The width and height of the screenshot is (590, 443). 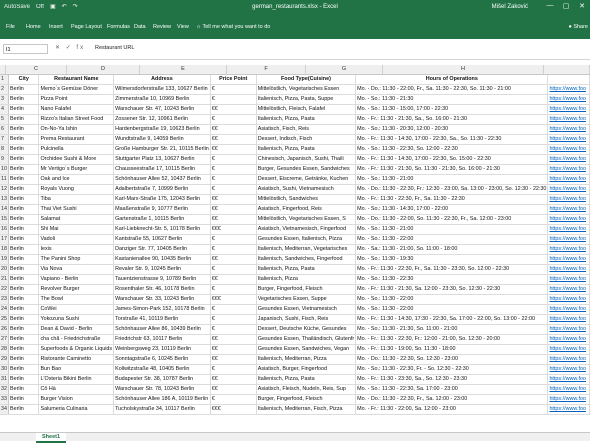 What do you see at coordinates (56, 27) in the screenshot?
I see `tab-insert: Insert` at bounding box center [56, 27].